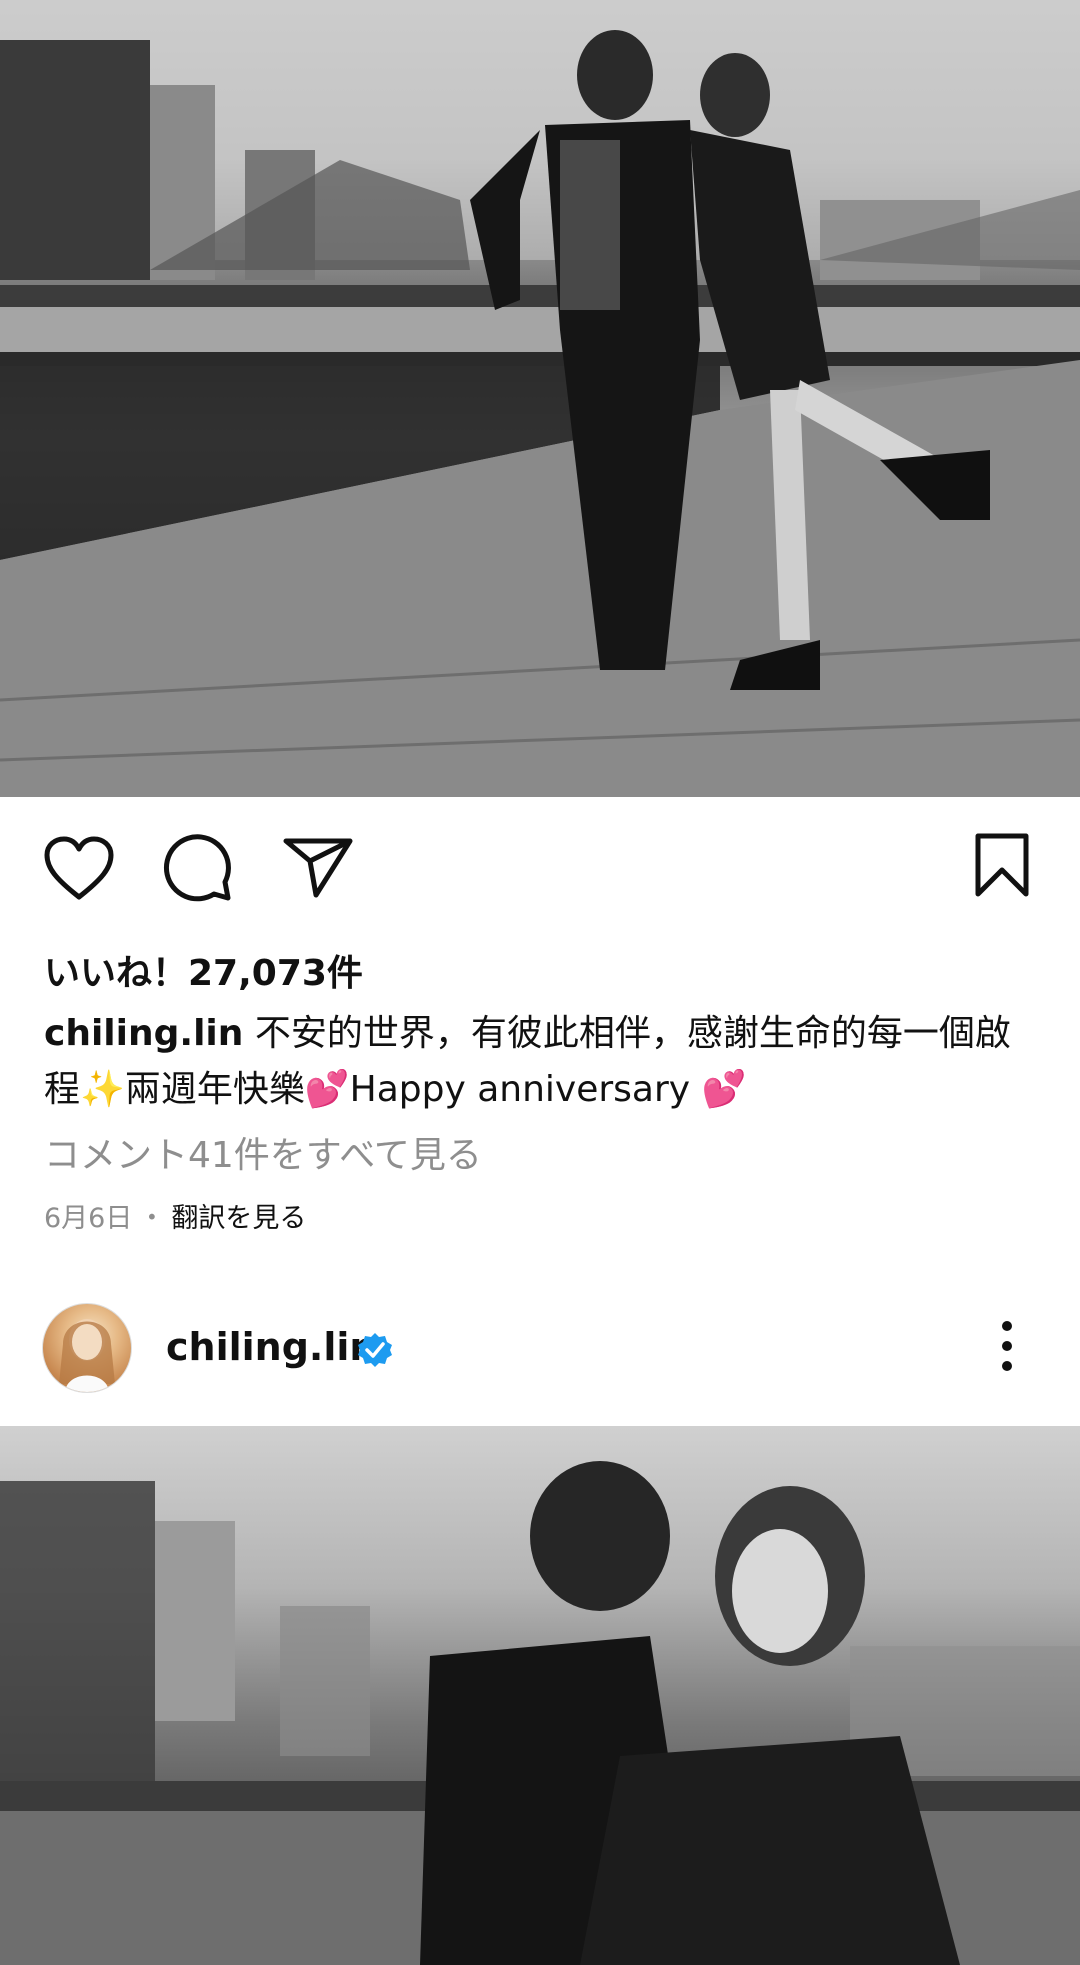 The width and height of the screenshot is (1080, 1965). I want to click on post-date: 6月6日, so click(88, 1218).